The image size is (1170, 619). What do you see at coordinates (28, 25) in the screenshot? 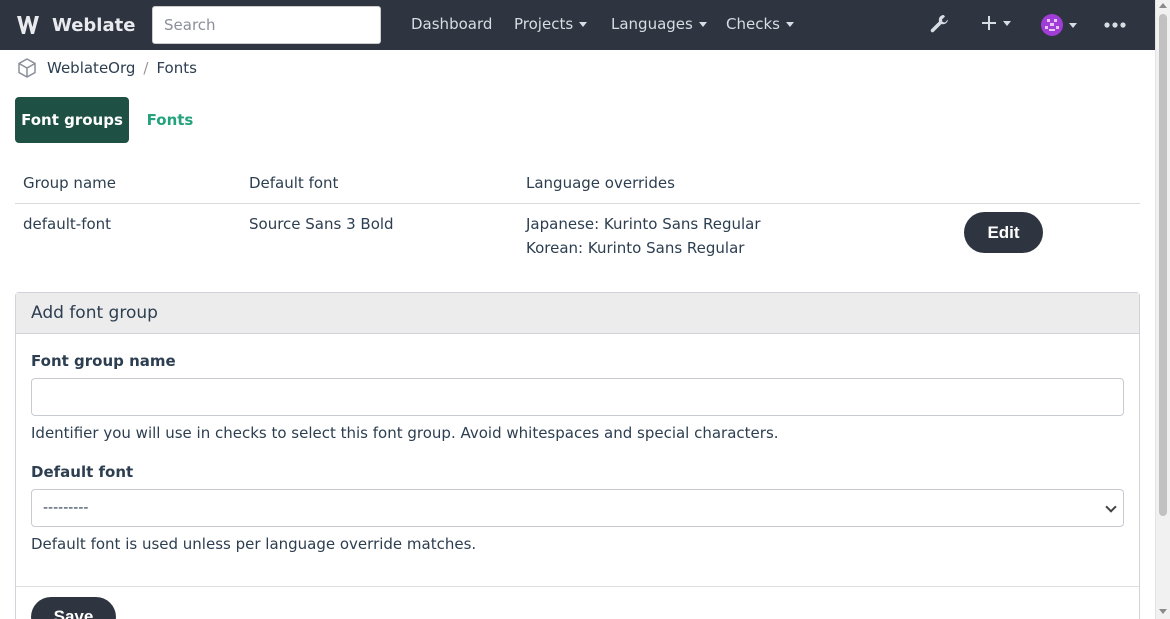
I see `weblate-logo-icon` at bounding box center [28, 25].